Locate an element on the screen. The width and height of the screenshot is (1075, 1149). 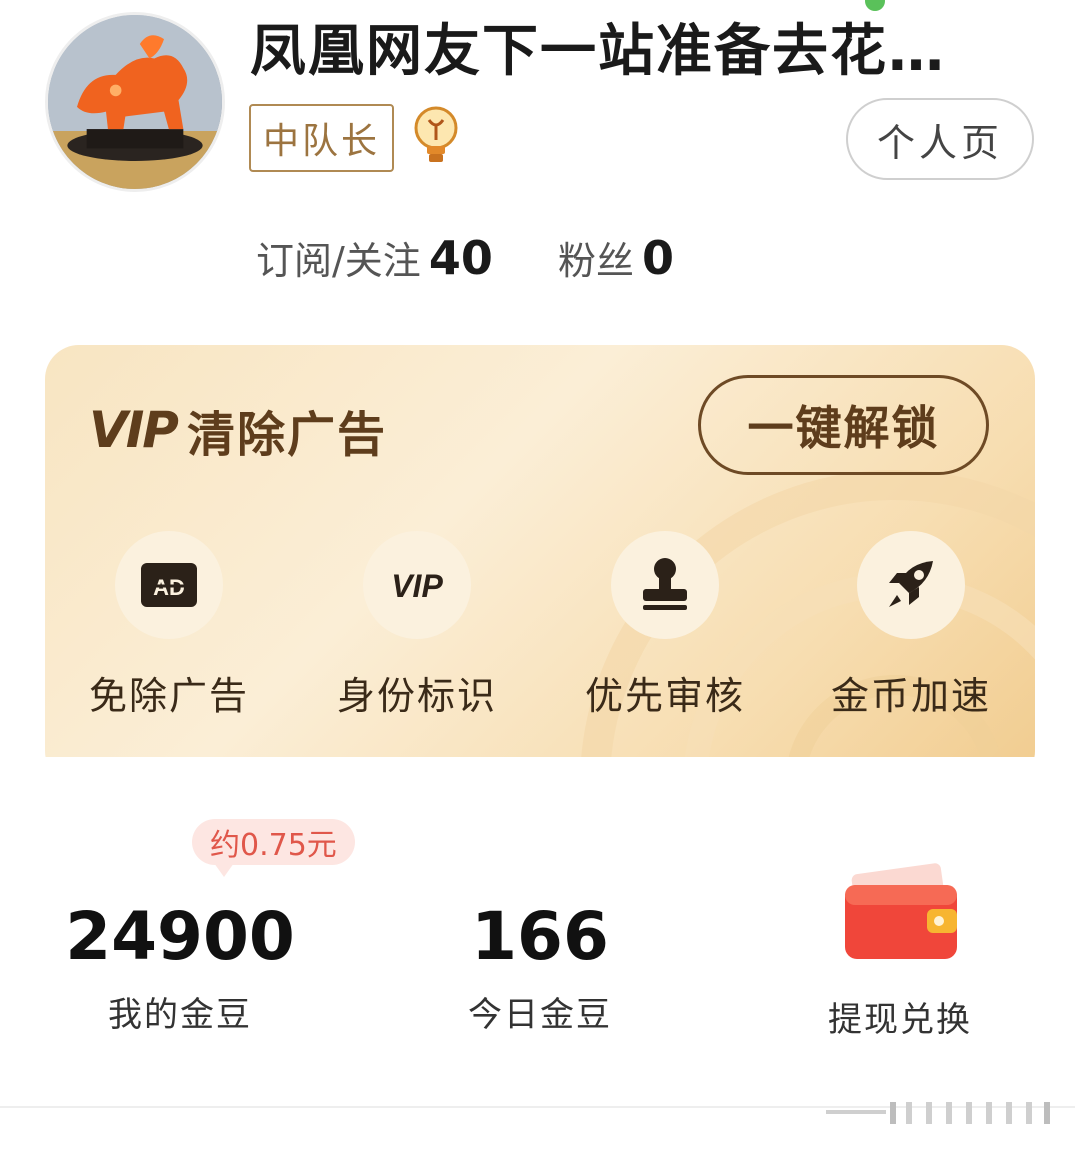
fans-label: 粉丝 is located at coordinates (596, 261).